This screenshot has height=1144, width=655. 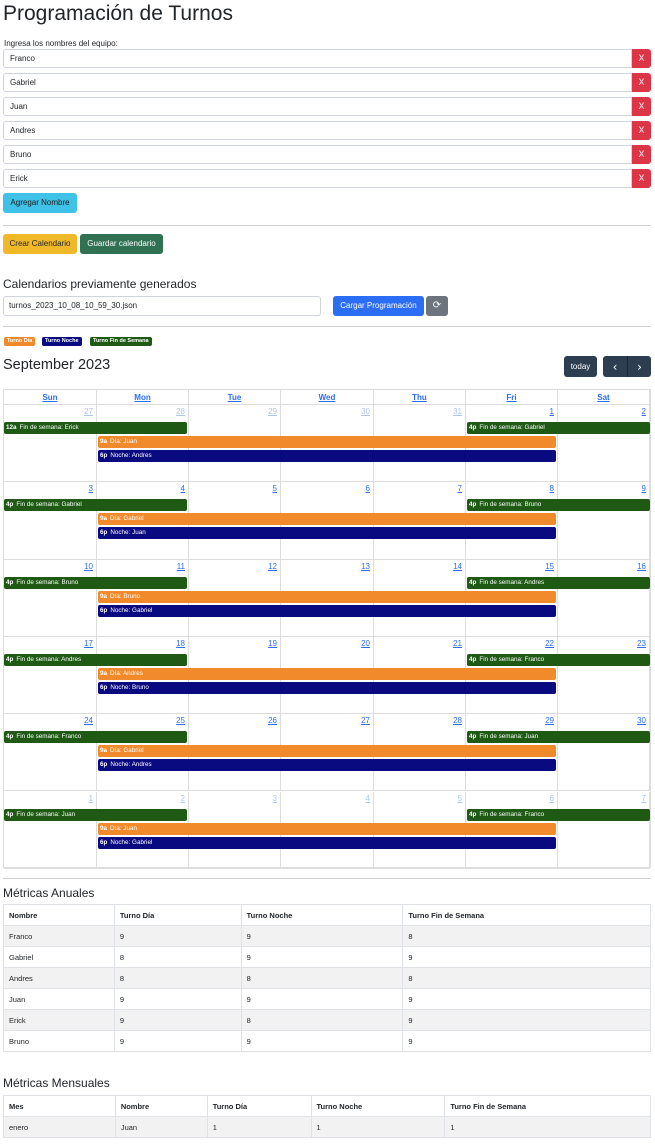 I want to click on weekday-header: Thu, so click(x=420, y=397).